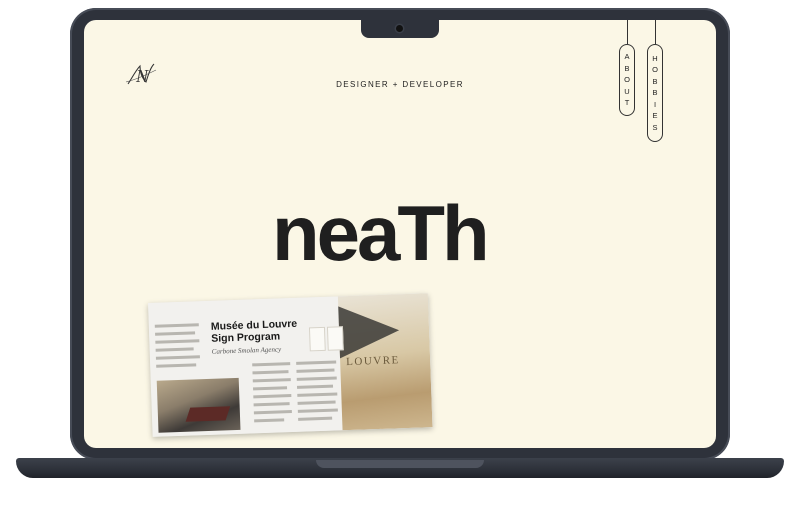 The height and width of the screenshot is (508, 800). I want to click on nav-hobbies-letter: I, so click(655, 104).